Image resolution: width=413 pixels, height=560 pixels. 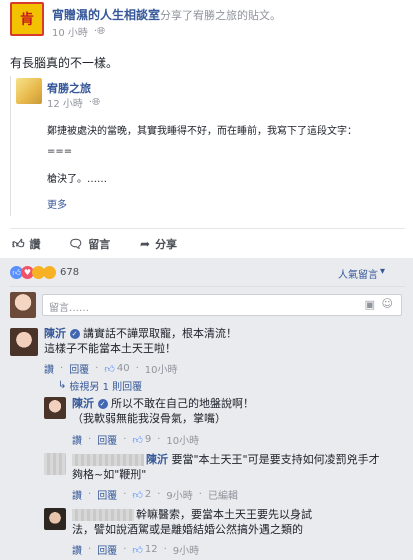 I want to click on like-count-badge: 👍︎ 12, so click(x=144, y=550).